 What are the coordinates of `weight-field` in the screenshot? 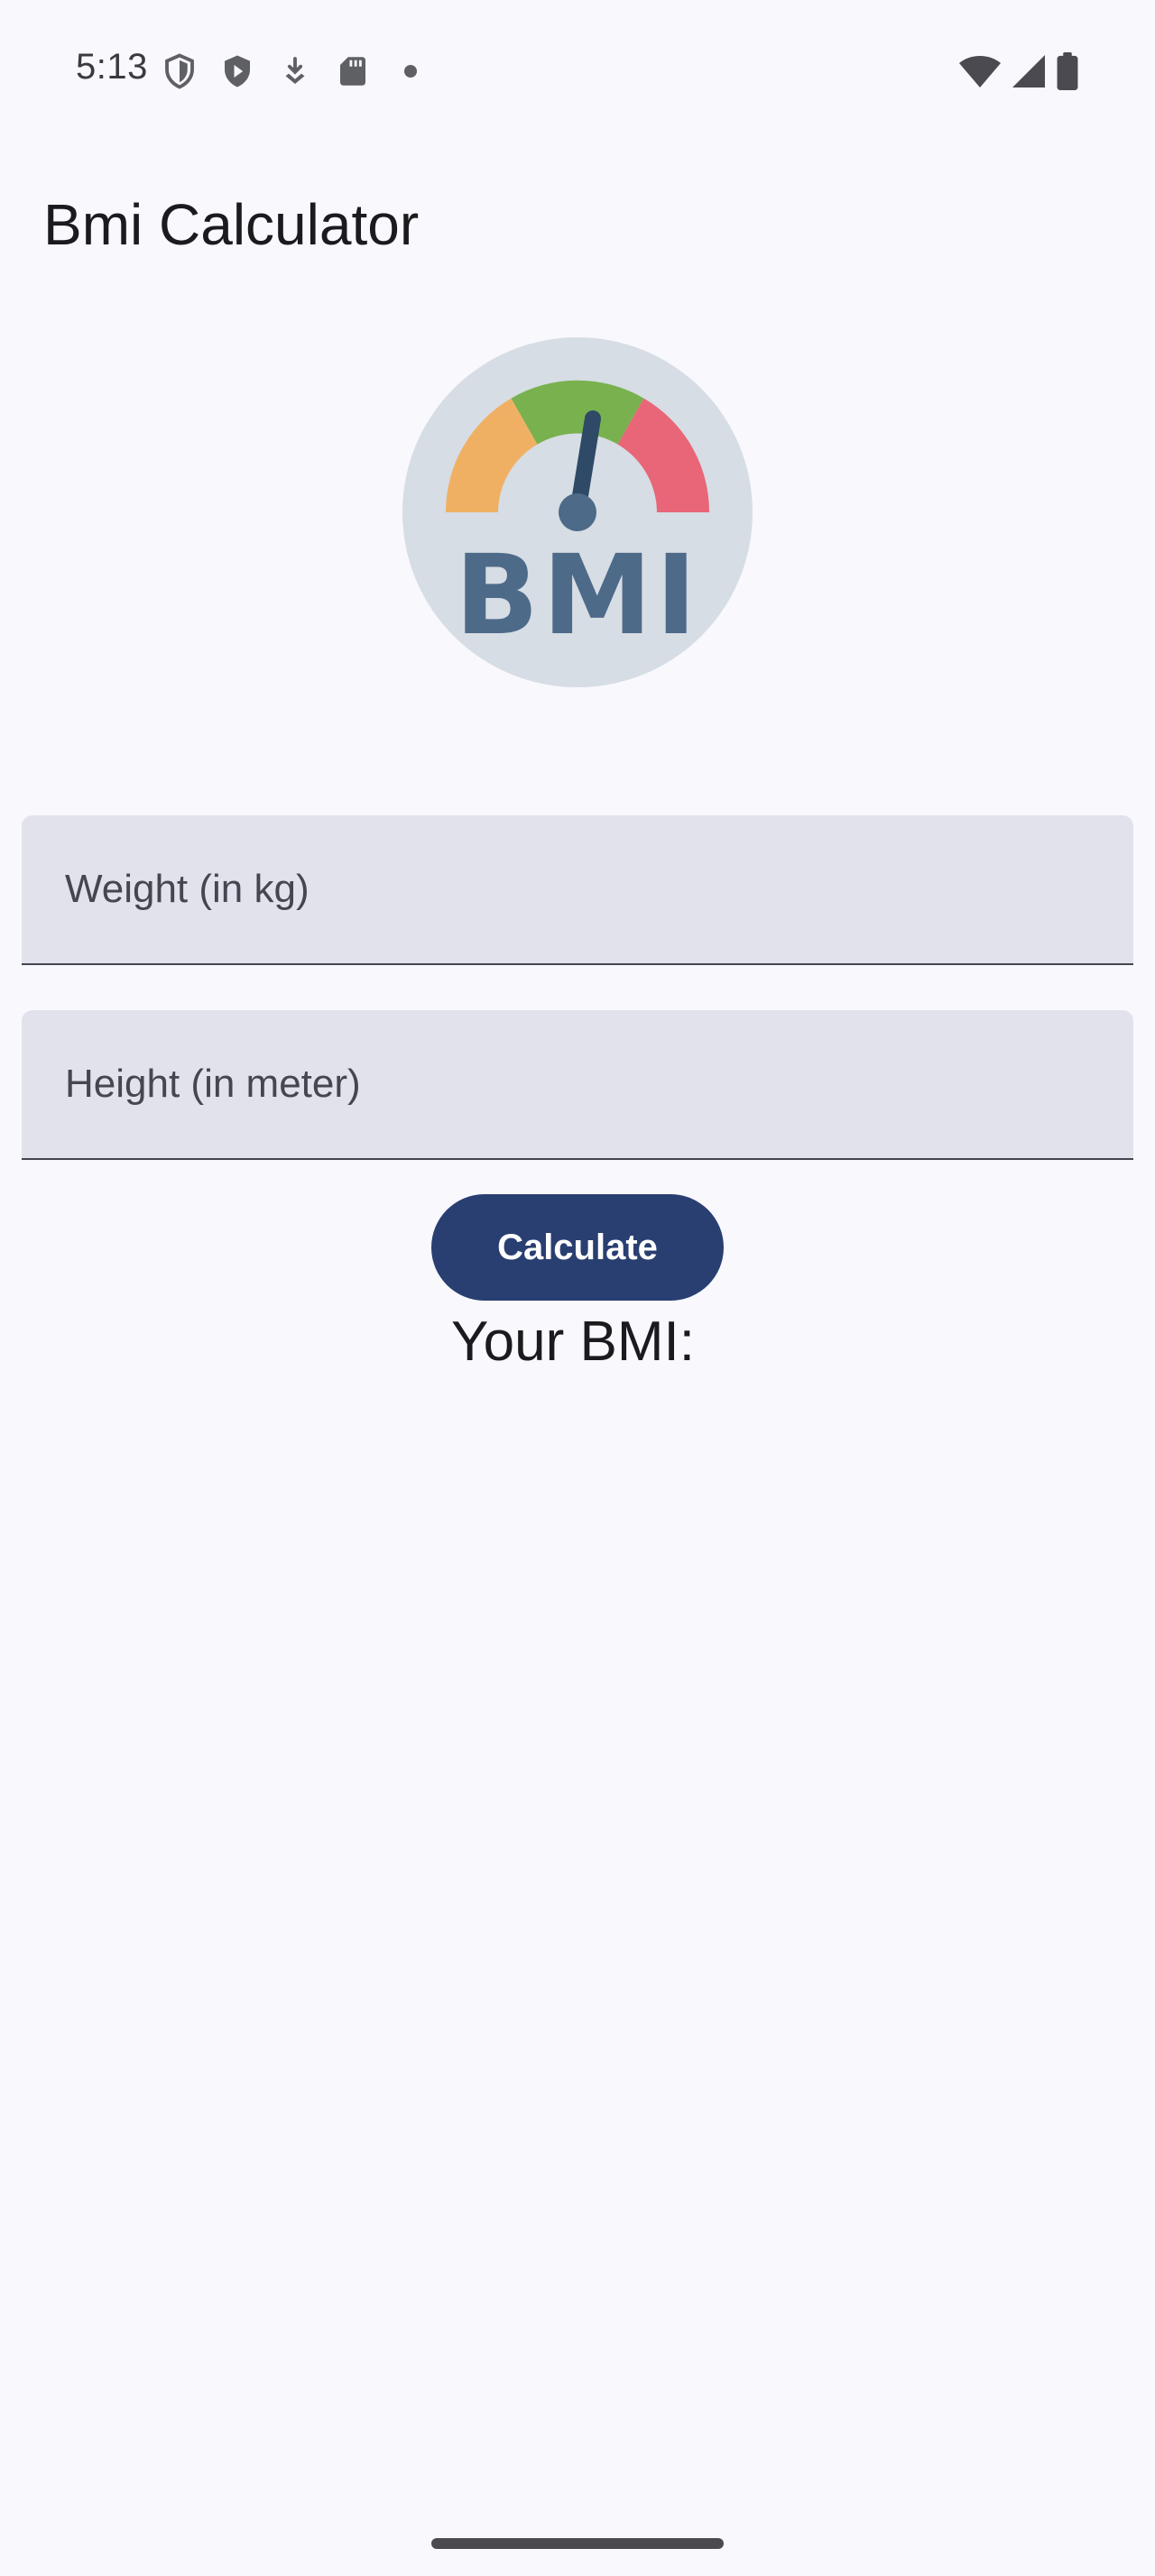 It's located at (577, 890).